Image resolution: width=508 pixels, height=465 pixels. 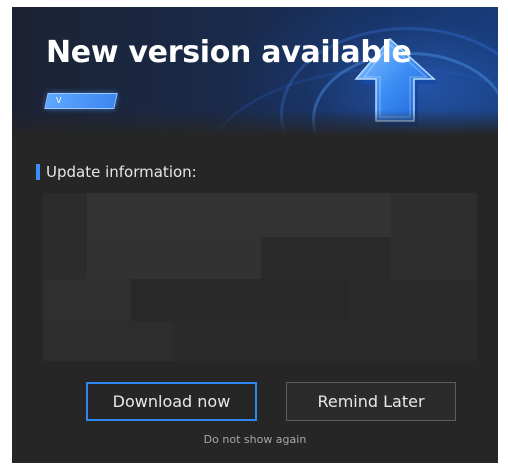 What do you see at coordinates (371, 401) in the screenshot?
I see `remind-later-button: Remind Later` at bounding box center [371, 401].